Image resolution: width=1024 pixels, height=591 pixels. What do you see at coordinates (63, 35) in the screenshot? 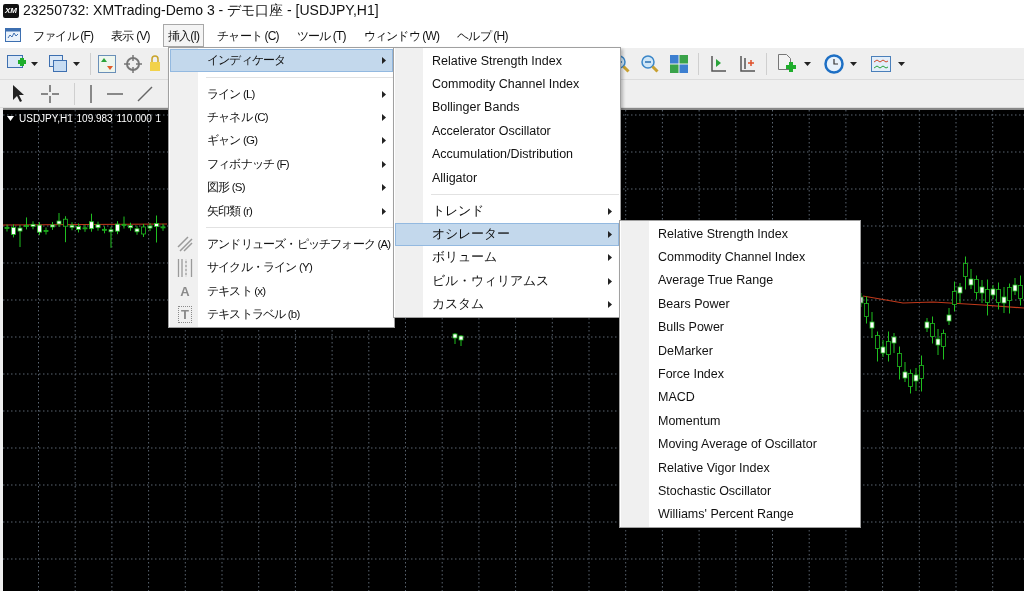
I see `menu-bar-item: ファイル (F)` at bounding box center [63, 35].